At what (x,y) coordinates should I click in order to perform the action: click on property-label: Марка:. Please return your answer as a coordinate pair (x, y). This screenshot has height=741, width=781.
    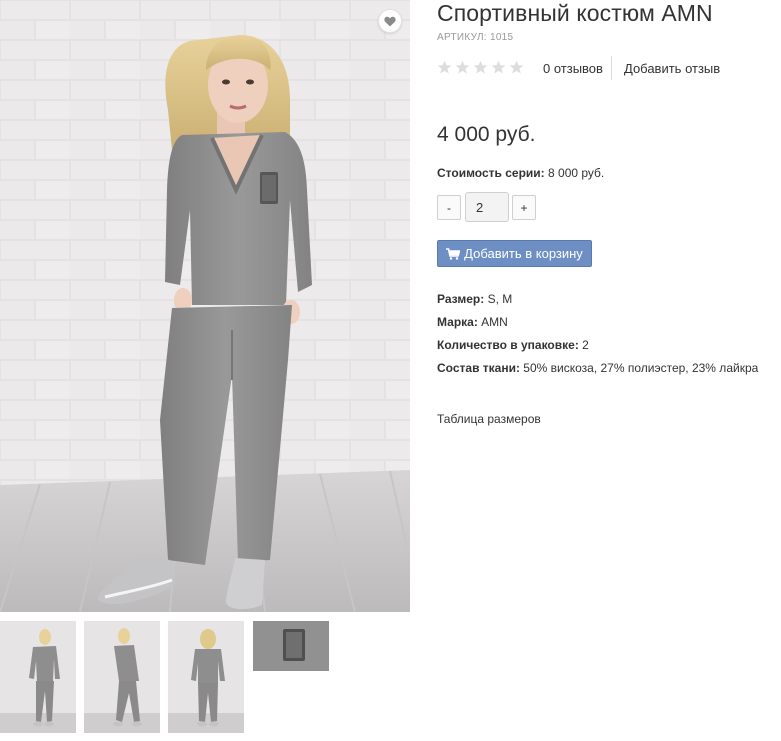
    Looking at the image, I should click on (457, 322).